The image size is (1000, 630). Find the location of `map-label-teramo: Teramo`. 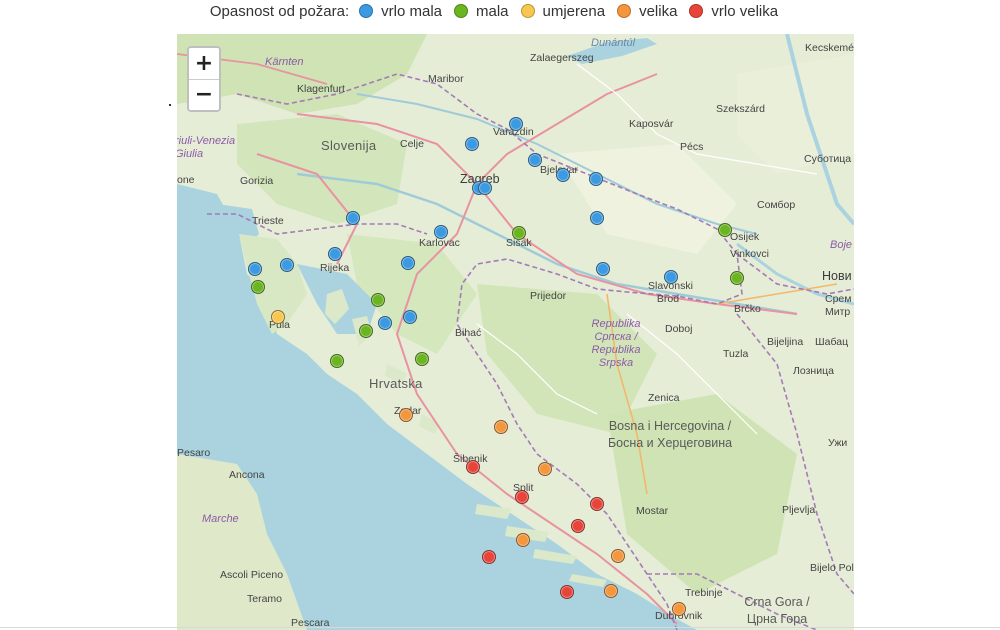

map-label-teramo: Teramo is located at coordinates (265, 599).